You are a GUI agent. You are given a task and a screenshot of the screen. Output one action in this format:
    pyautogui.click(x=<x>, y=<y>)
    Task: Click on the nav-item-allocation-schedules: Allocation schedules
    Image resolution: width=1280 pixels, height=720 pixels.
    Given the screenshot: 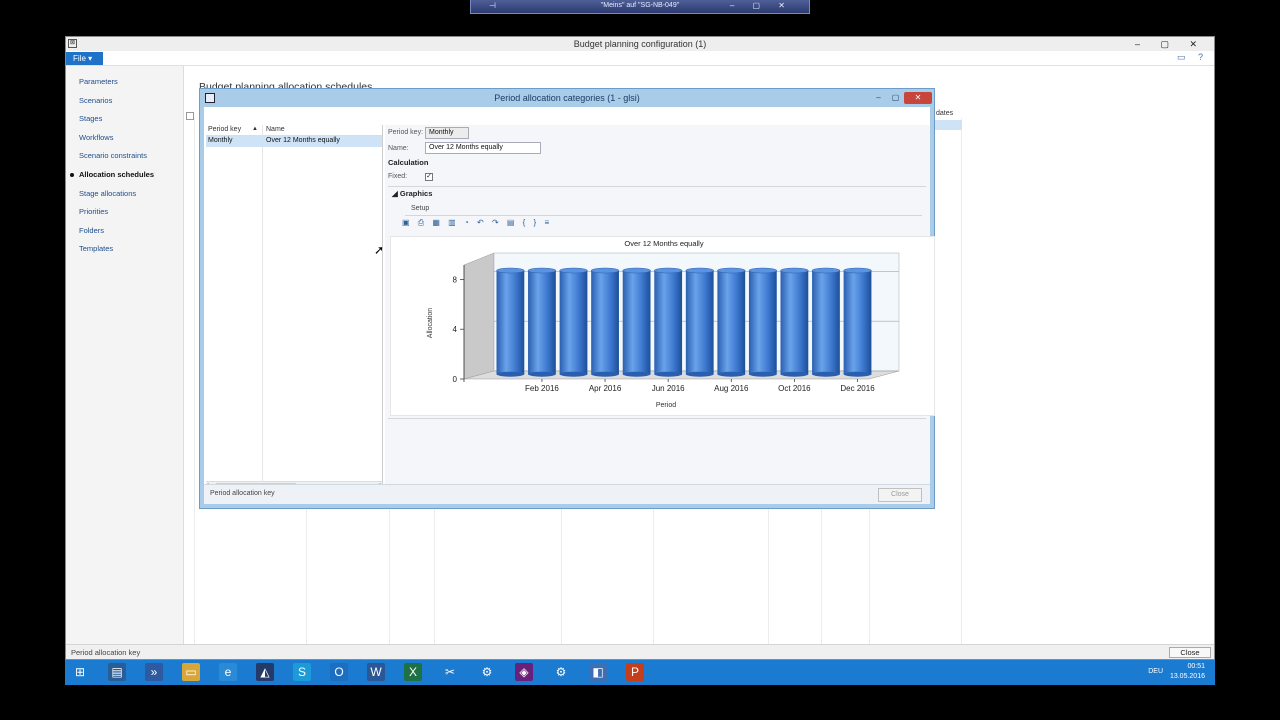 What is the action you would take?
    pyautogui.click(x=111, y=174)
    